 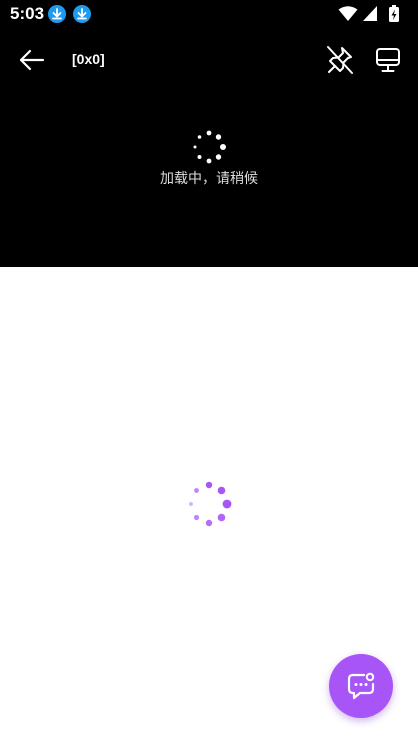 What do you see at coordinates (209, 15) in the screenshot?
I see `status-bar: 5:03` at bounding box center [209, 15].